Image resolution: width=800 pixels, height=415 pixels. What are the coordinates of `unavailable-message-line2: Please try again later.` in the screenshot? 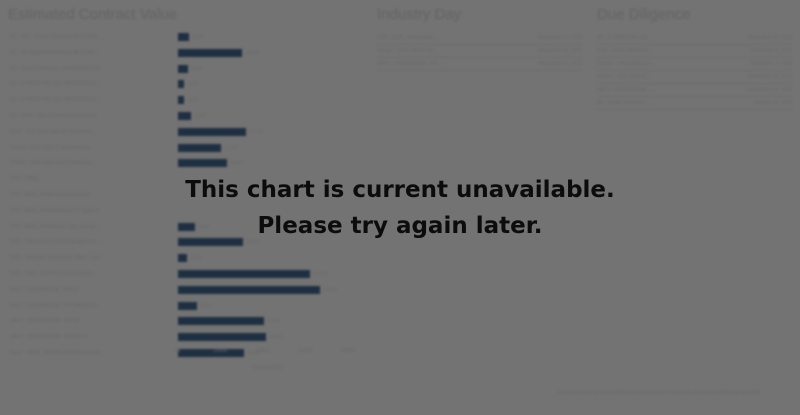 It's located at (400, 226).